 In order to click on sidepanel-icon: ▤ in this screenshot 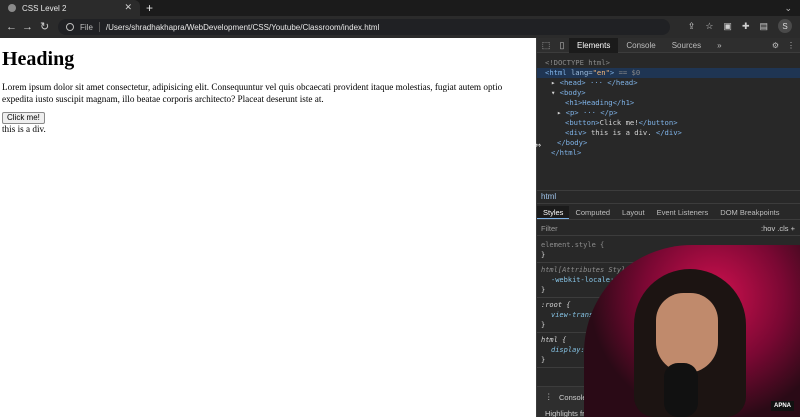, I will do `click(763, 26)`.